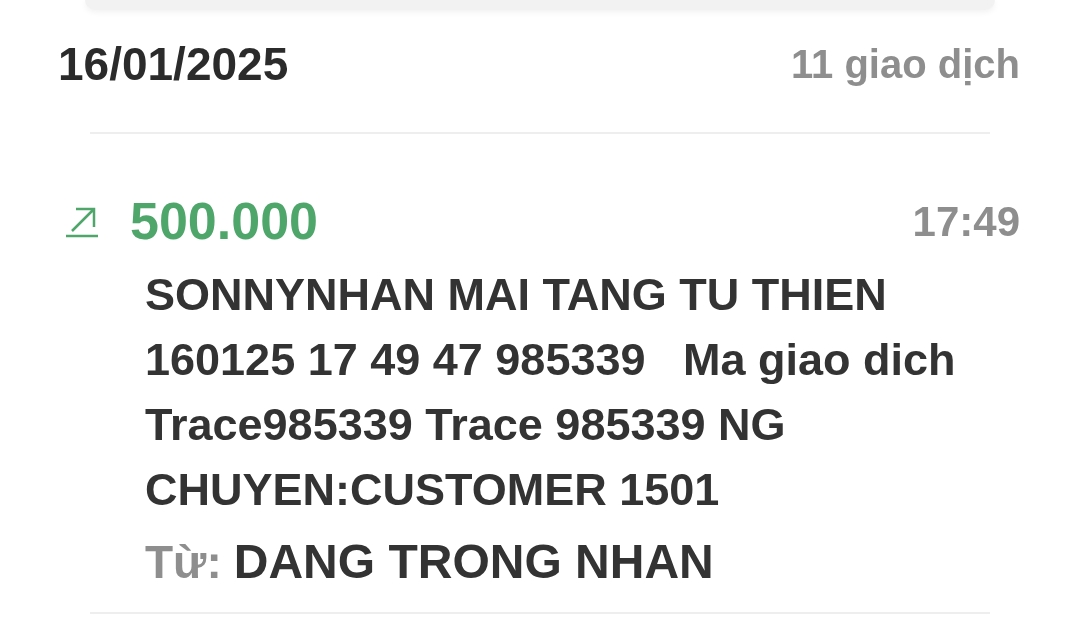 This screenshot has height=633, width=1080. I want to click on date-heading: 16/01/2025, so click(173, 64).